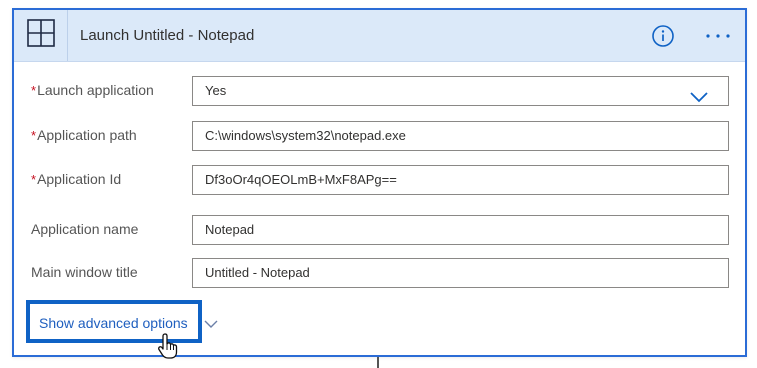 The width and height of the screenshot is (757, 368). I want to click on launch-application-value: Yes, so click(216, 90).